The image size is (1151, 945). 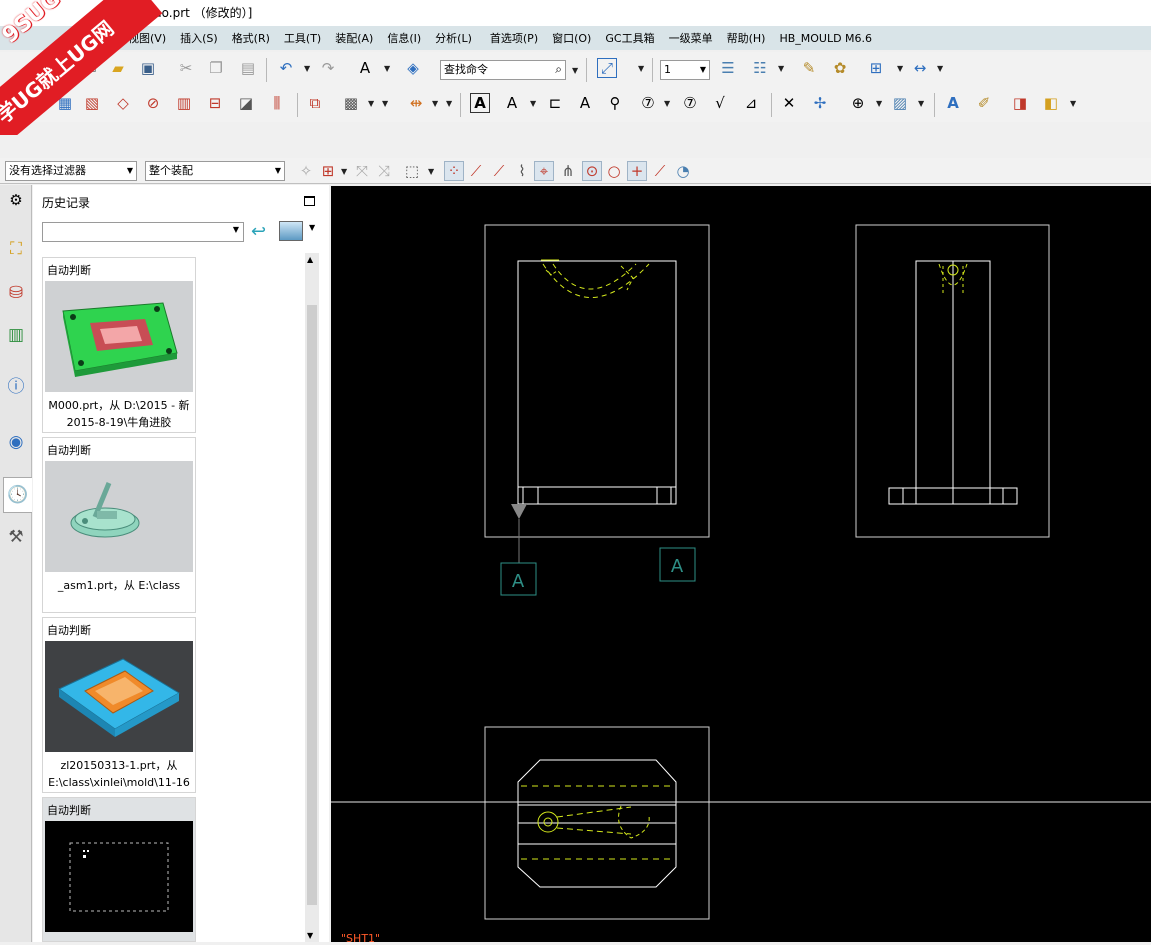 I want to click on menu-insert: 插入(S), so click(x=199, y=38).